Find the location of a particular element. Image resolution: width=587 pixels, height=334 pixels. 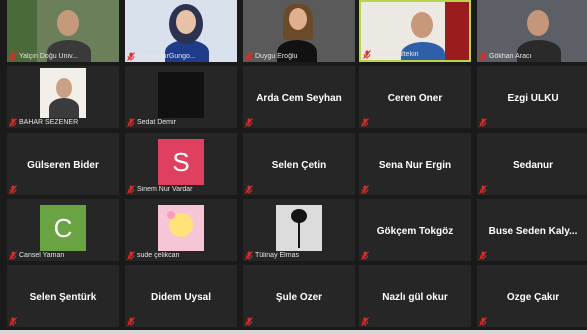

participant-display-name: Gökçem Tokgöz is located at coordinates (415, 231).